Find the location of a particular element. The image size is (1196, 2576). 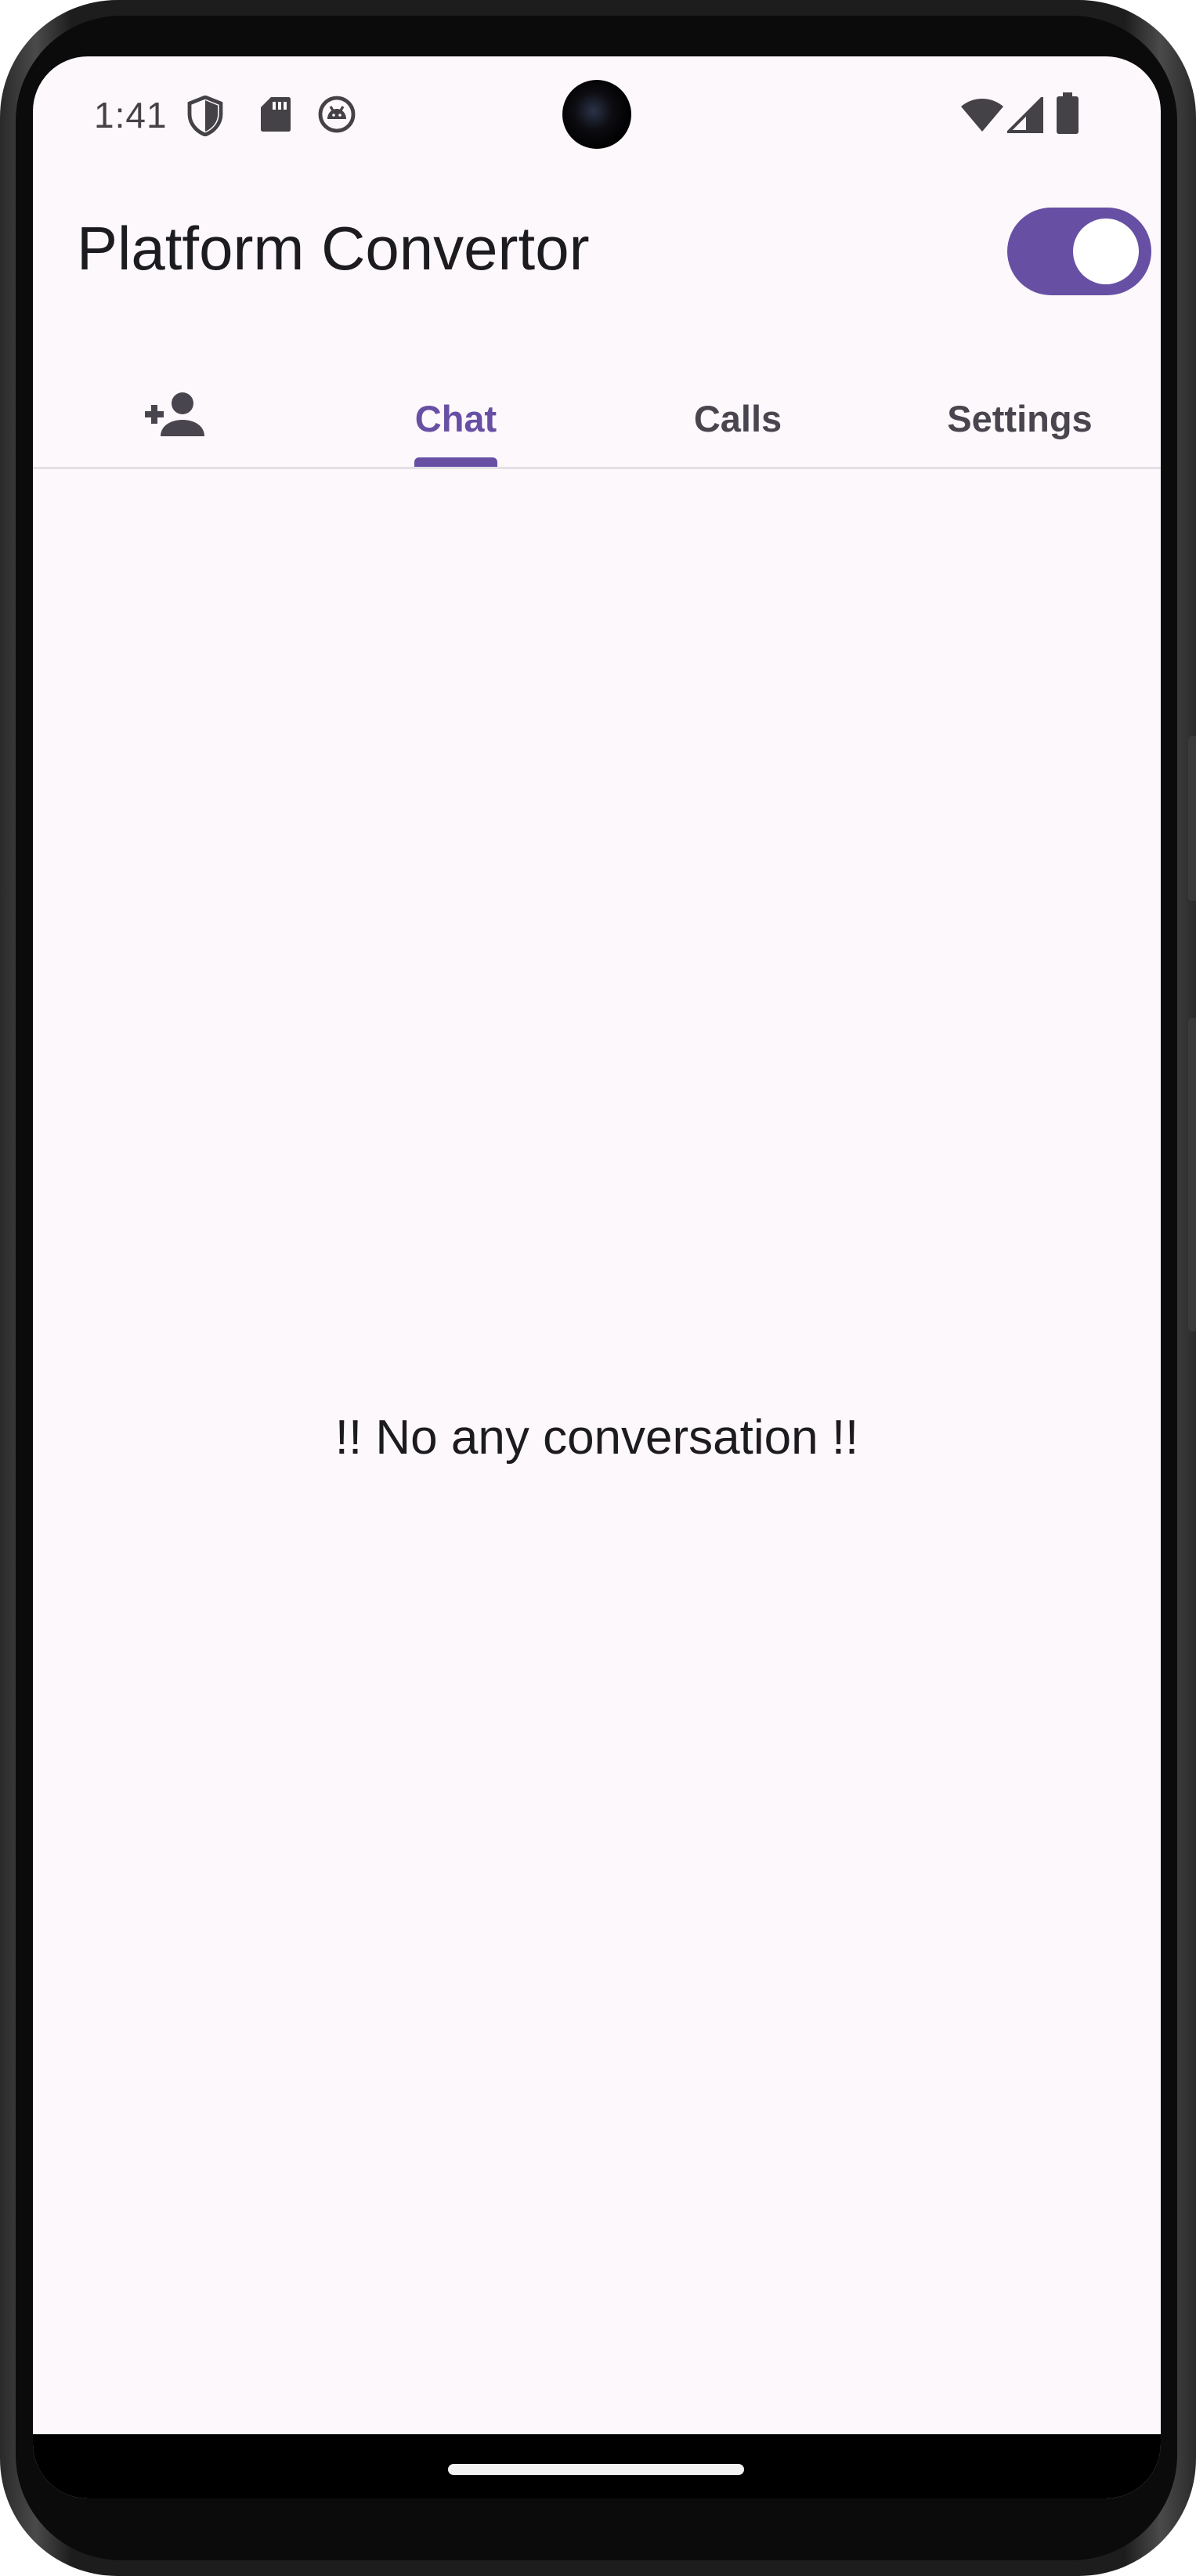

tab-calls: Calls is located at coordinates (738, 418).